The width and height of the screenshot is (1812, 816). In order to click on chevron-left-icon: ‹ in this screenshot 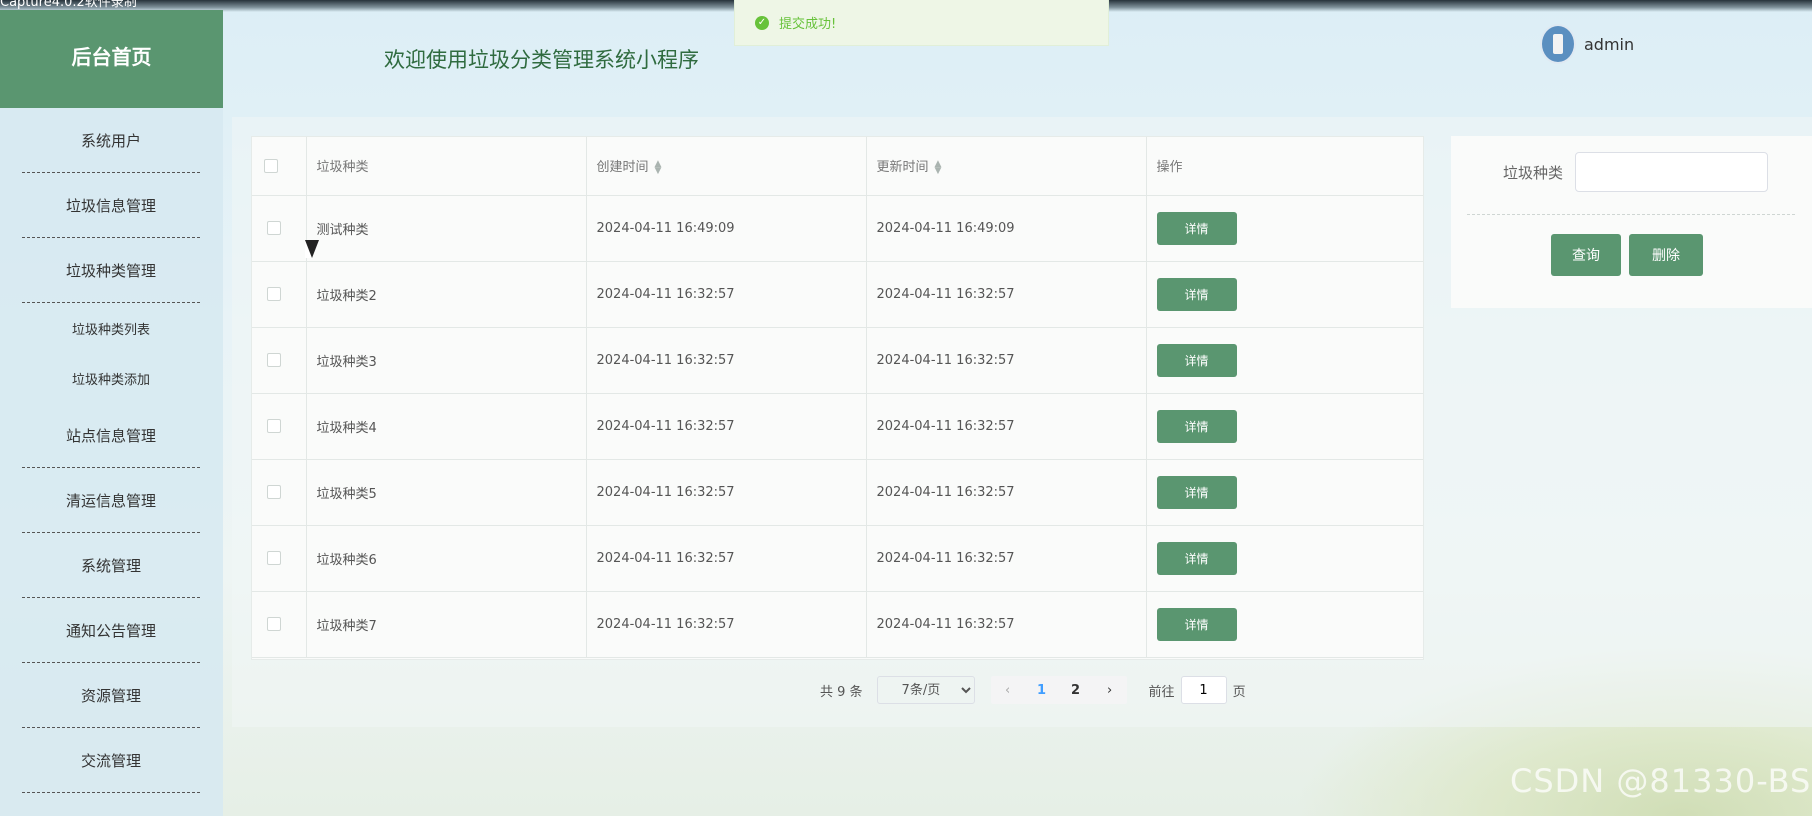, I will do `click(1008, 690)`.